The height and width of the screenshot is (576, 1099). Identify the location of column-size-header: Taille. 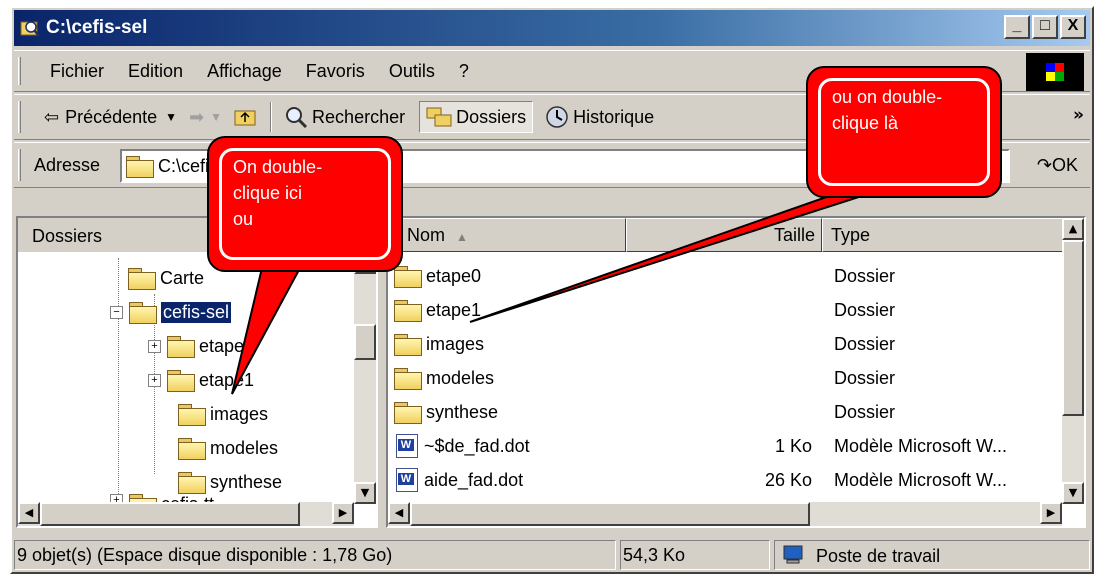
(724, 235).